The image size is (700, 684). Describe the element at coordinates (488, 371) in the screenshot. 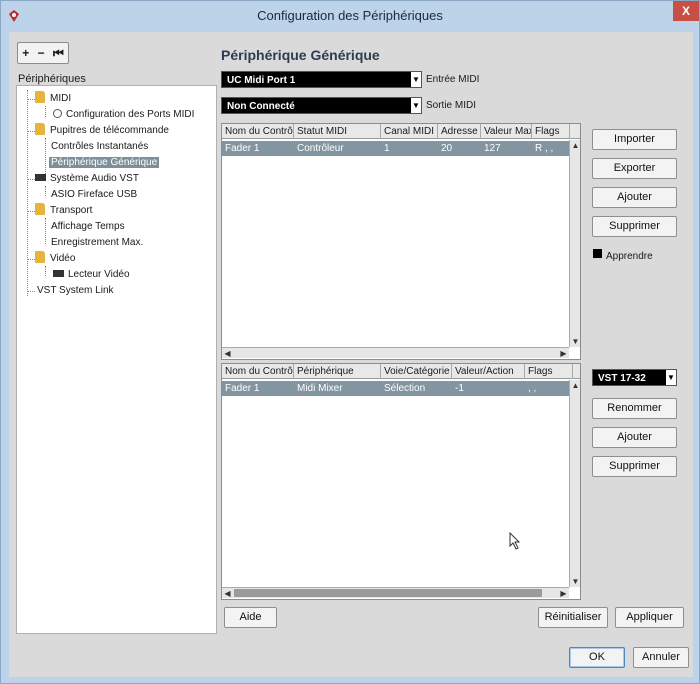

I see `column-header: Valeur/Action` at that location.